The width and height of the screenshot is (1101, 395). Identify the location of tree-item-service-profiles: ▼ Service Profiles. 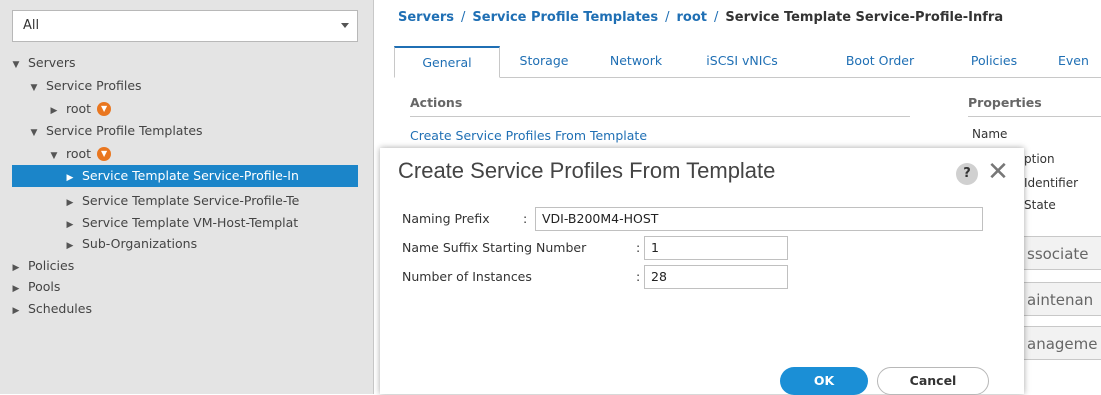
(193, 86).